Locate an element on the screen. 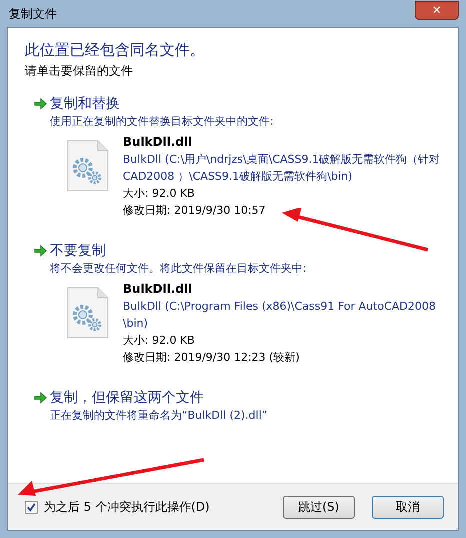  file-date: 修改日期: 2019/9/30 12:23 (较新) is located at coordinates (212, 358).